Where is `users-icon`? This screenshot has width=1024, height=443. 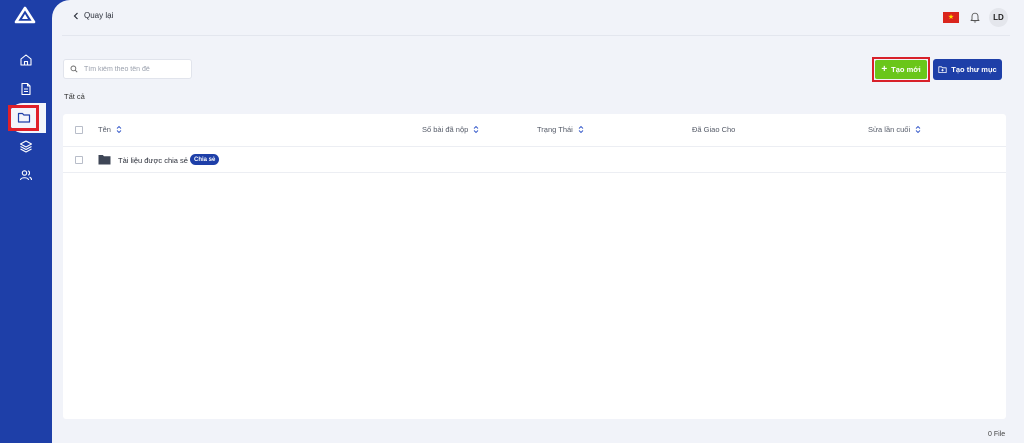
users-icon is located at coordinates (26, 175).